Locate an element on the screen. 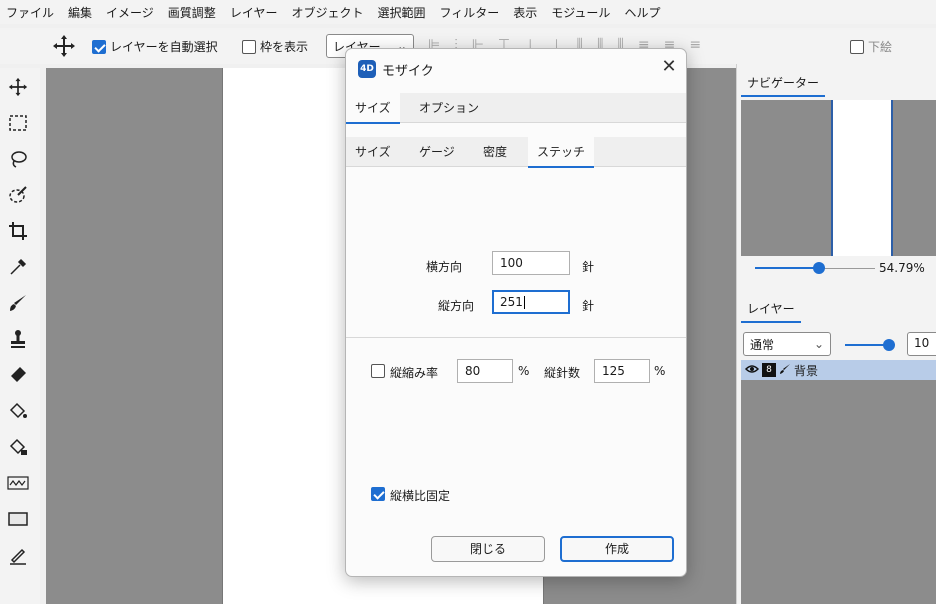 This screenshot has height=604, width=936. aspect-checkbox is located at coordinates (378, 494).